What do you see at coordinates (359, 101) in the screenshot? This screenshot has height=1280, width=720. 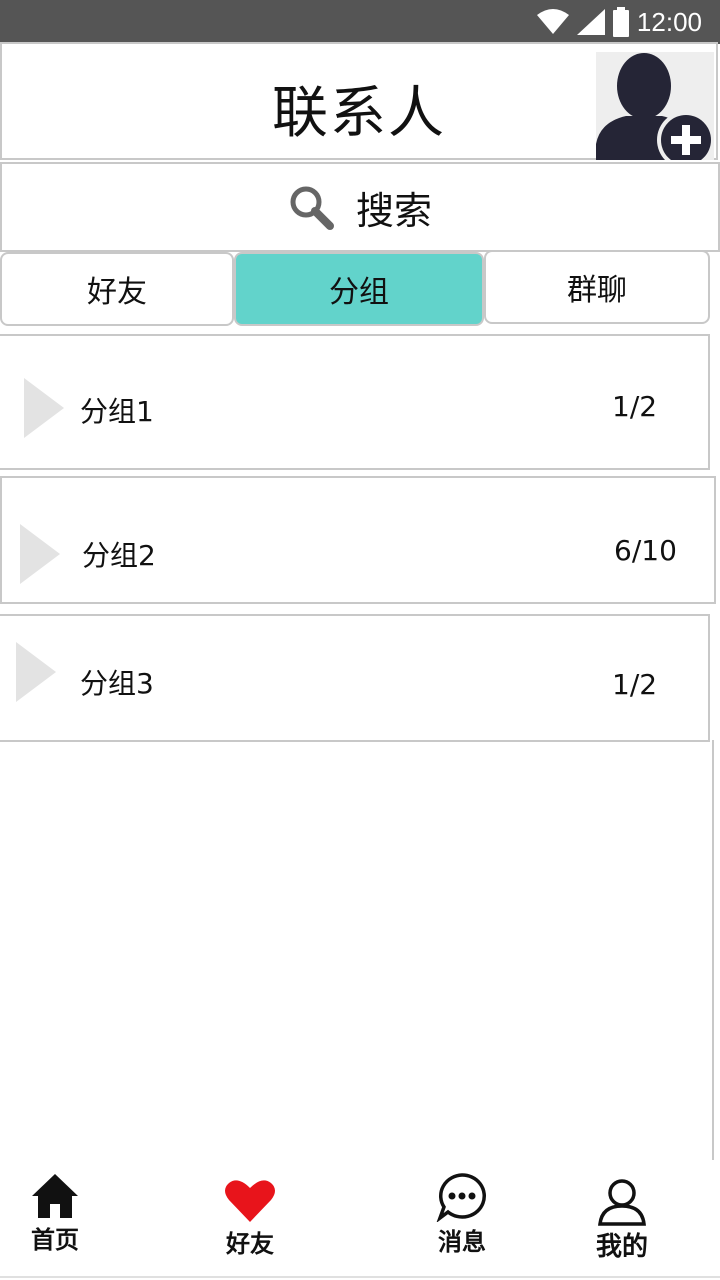 I see `header: 联系人` at bounding box center [359, 101].